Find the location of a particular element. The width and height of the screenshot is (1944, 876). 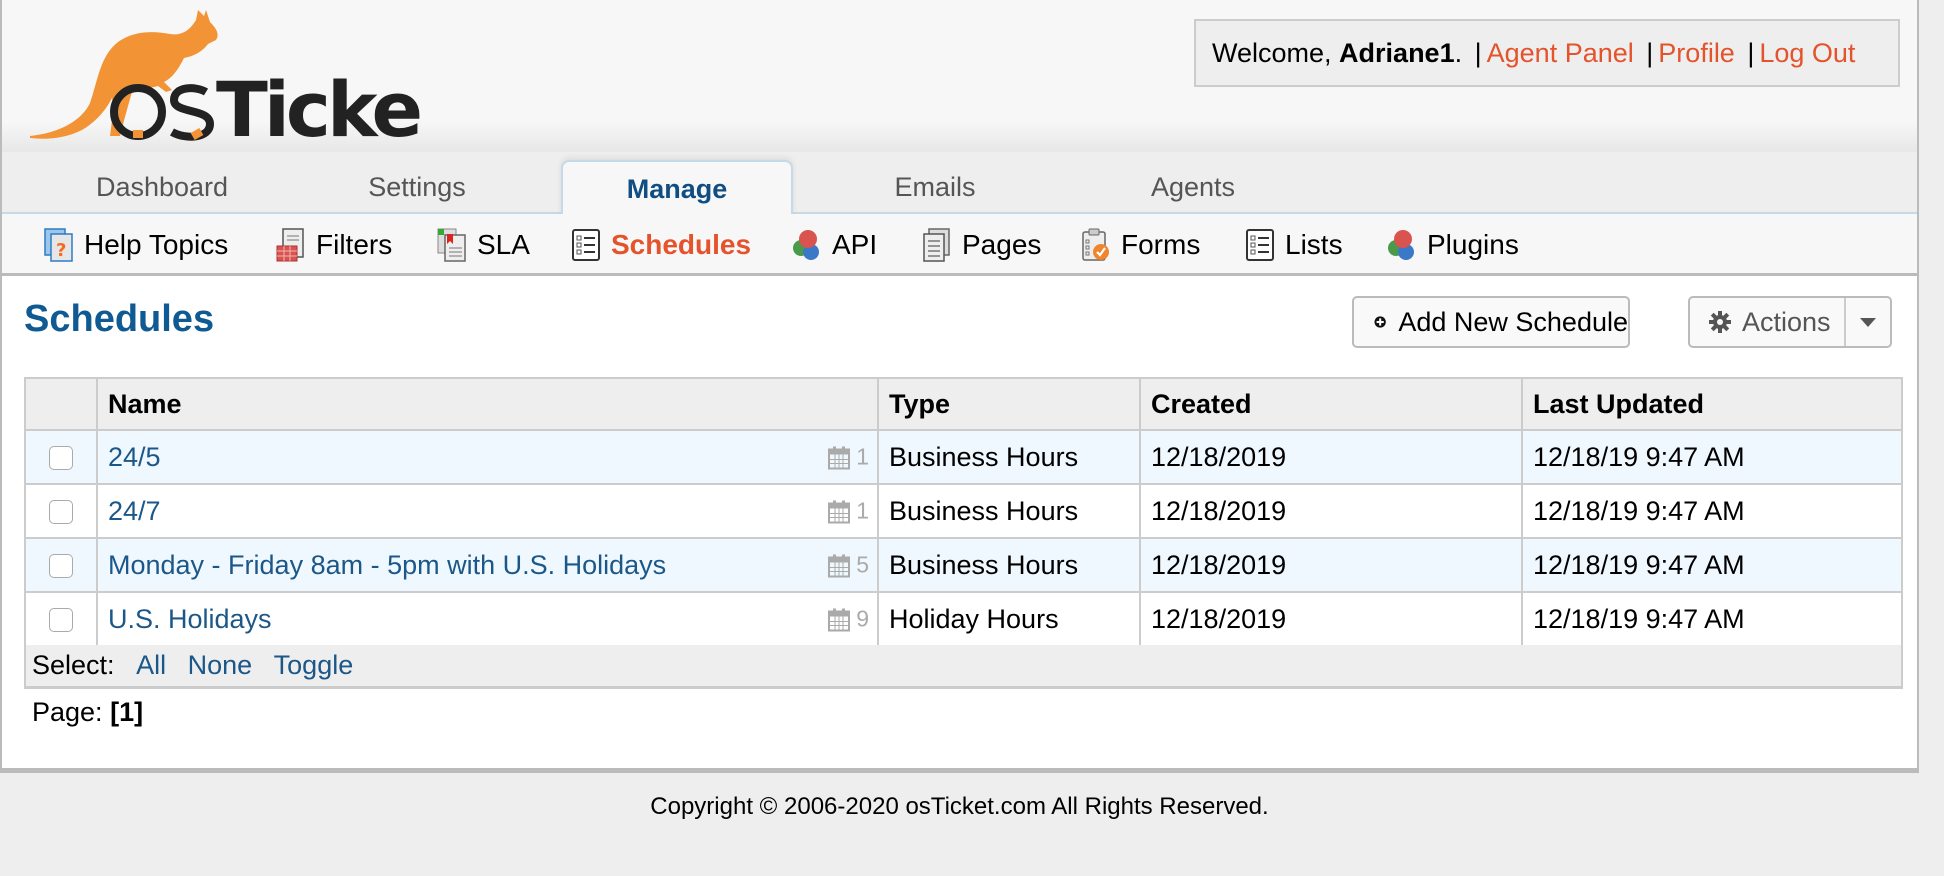

subnav-label: Plugins is located at coordinates (1473, 244).